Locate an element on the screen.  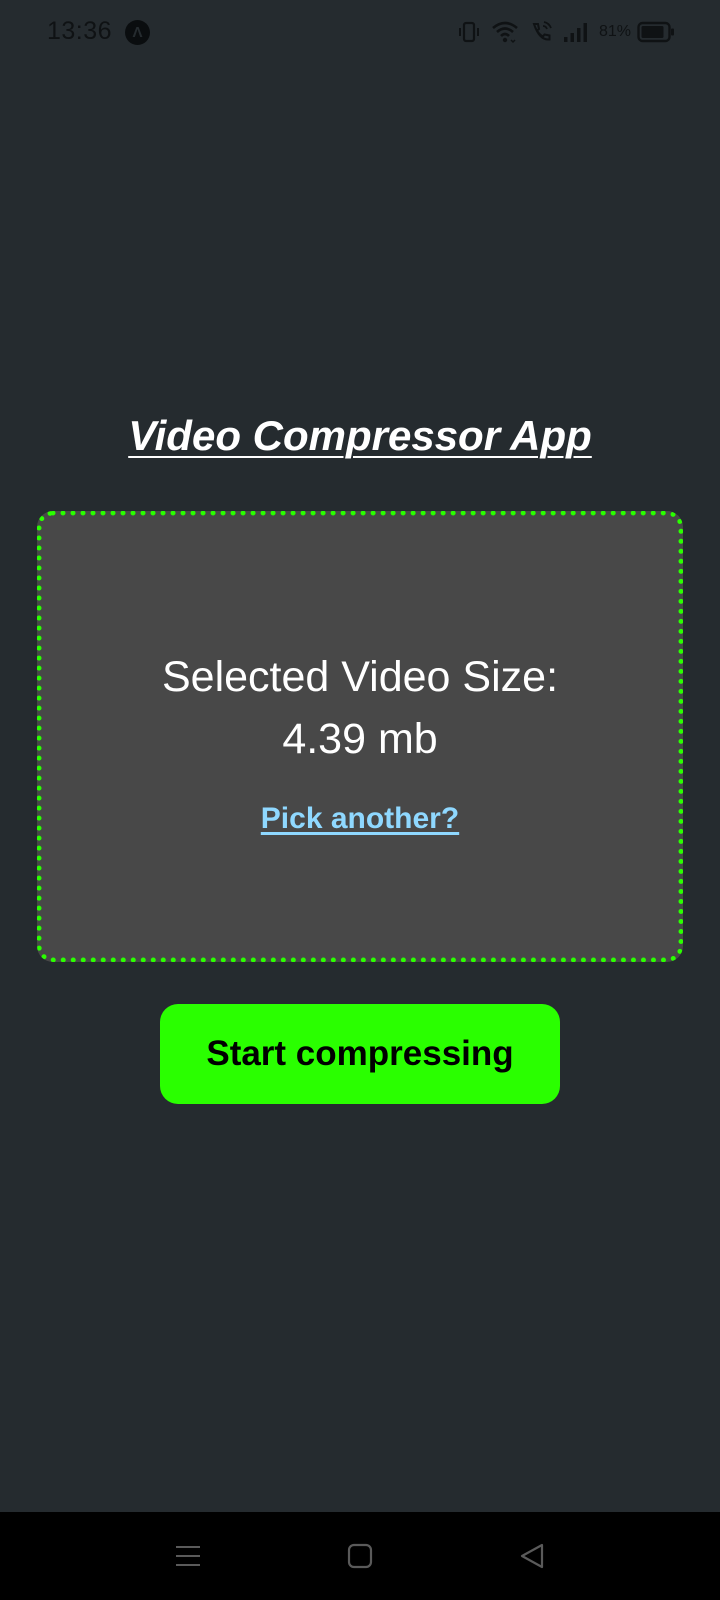
pick-another-link: Pick another? is located at coordinates (360, 819).